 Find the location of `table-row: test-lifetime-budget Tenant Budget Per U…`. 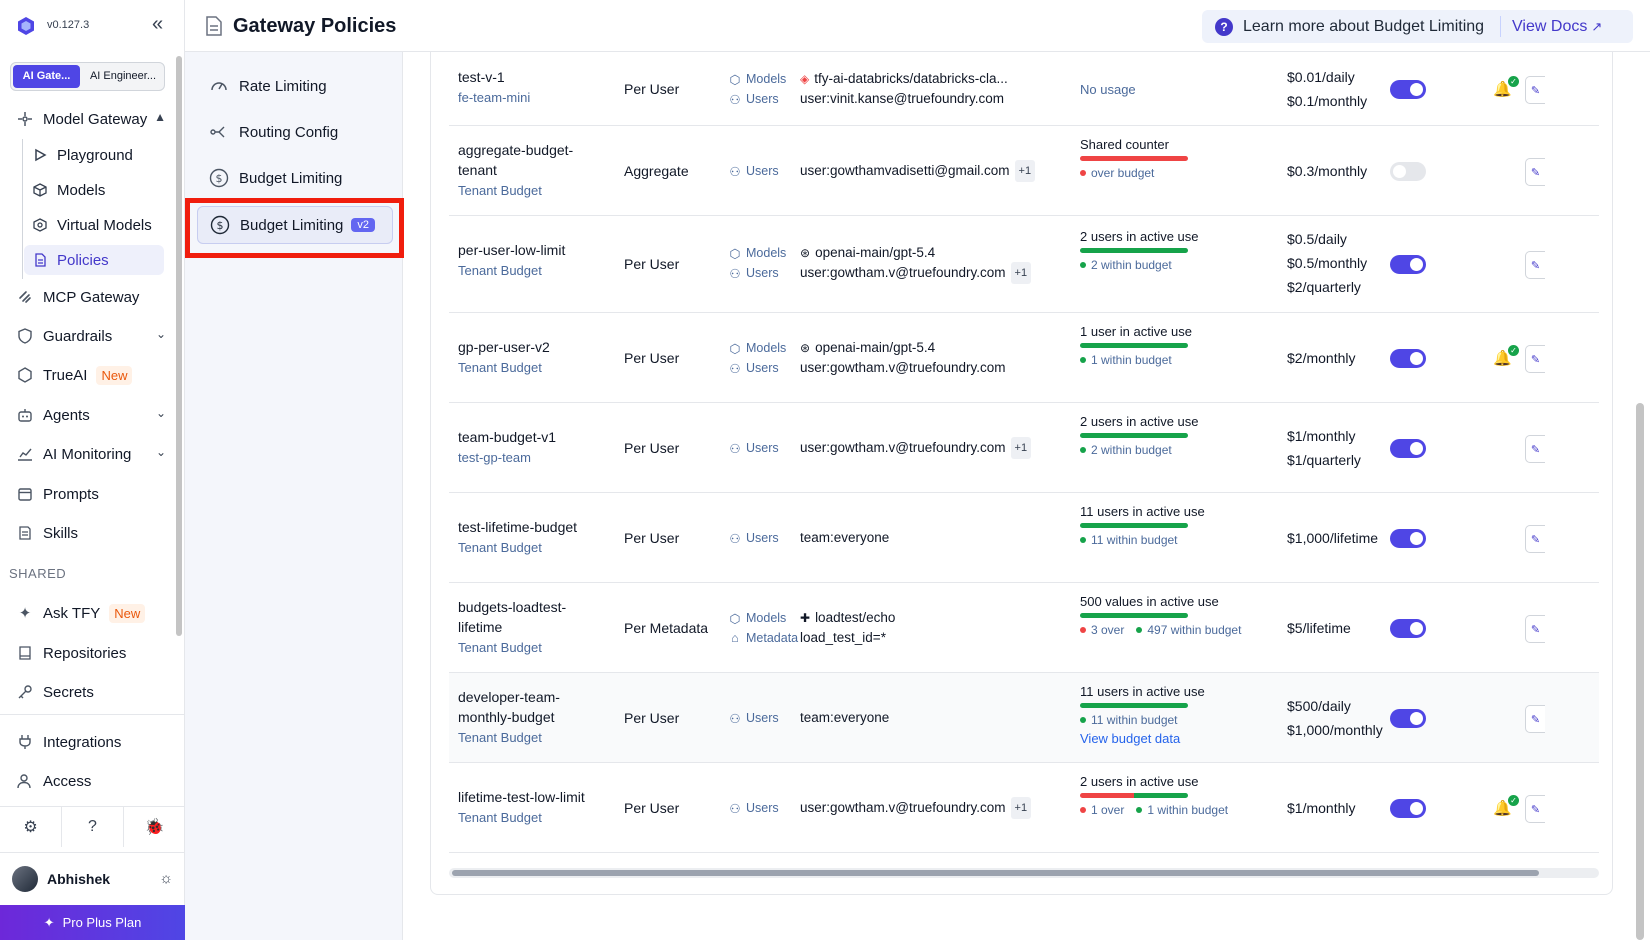

table-row: test-lifetime-budget Tenant Budget Per U… is located at coordinates (1024, 538).